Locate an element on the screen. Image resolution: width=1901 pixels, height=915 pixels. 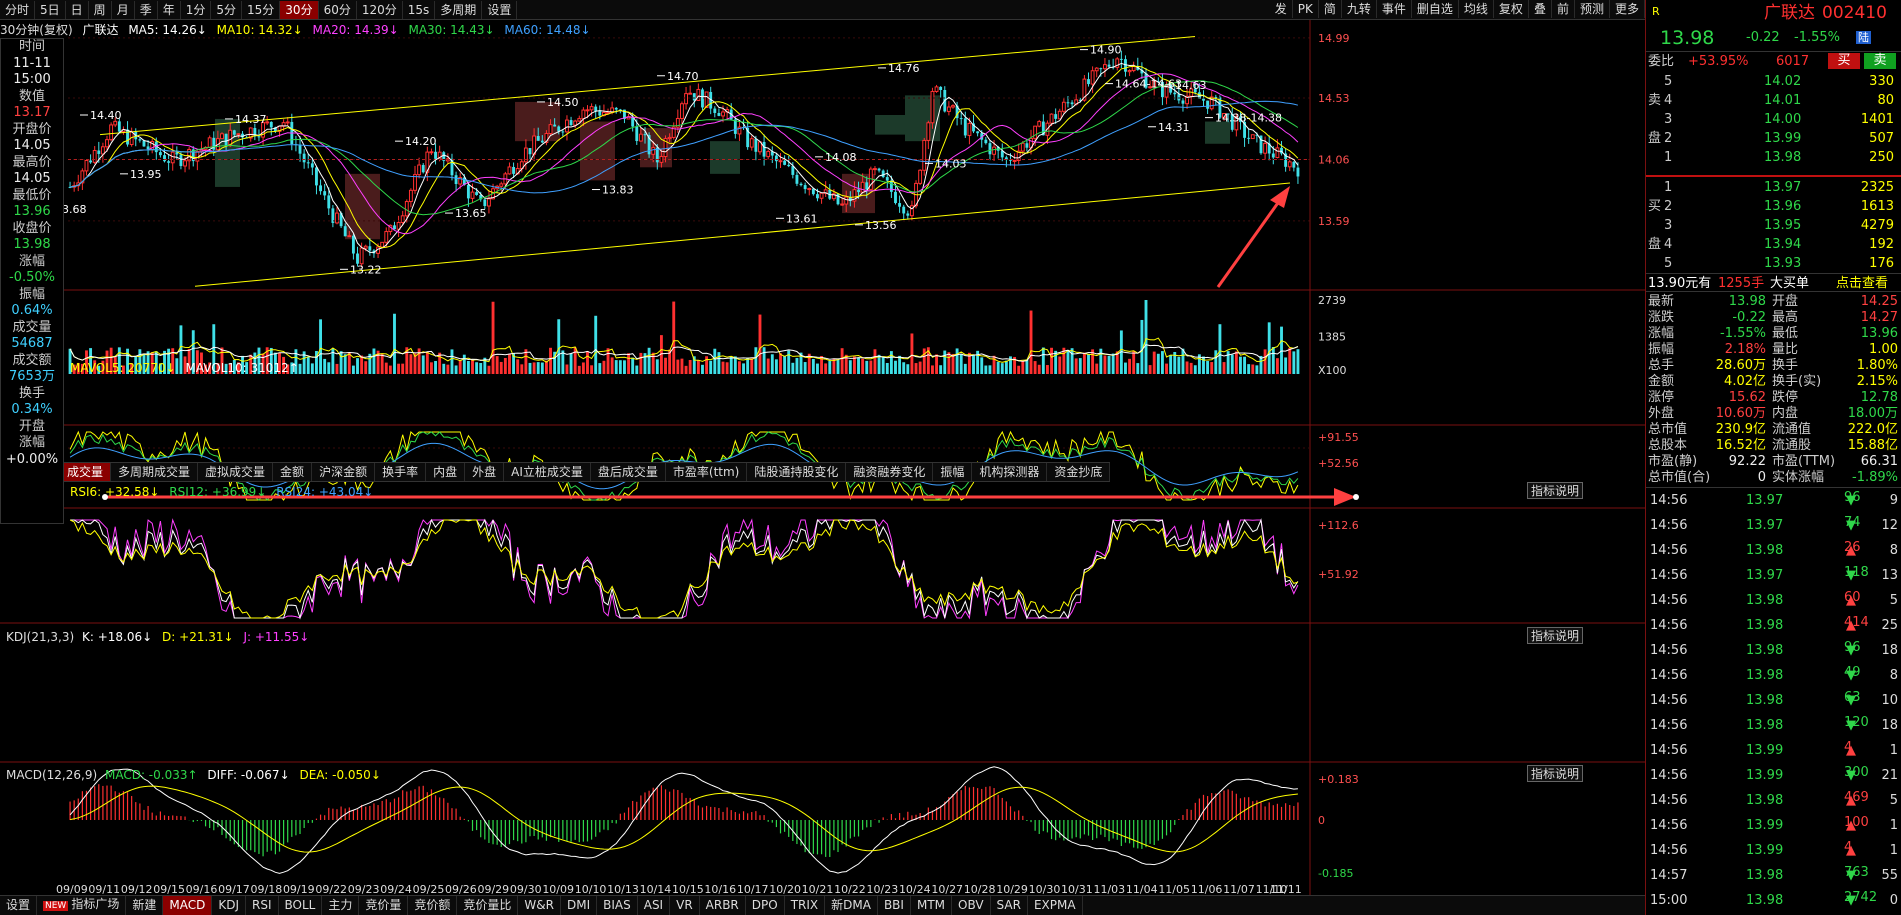
volume-tab-15: 资金抄底 is located at coordinates (1079, 472).